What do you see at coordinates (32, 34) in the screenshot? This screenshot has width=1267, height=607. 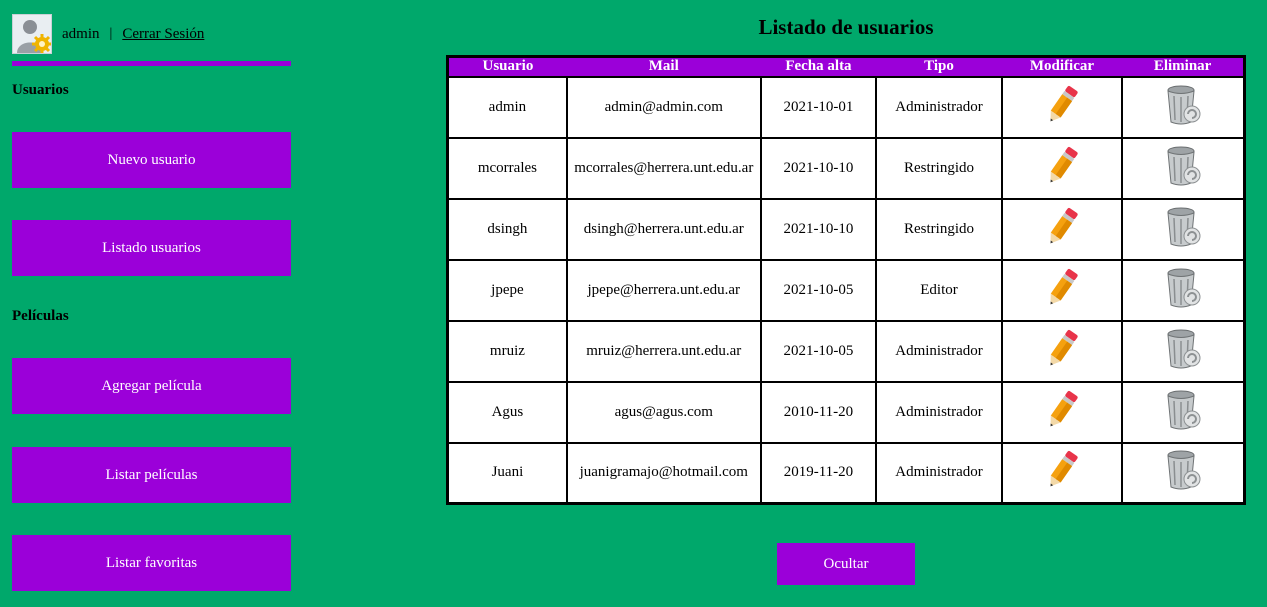 I see `user-gear-icon` at bounding box center [32, 34].